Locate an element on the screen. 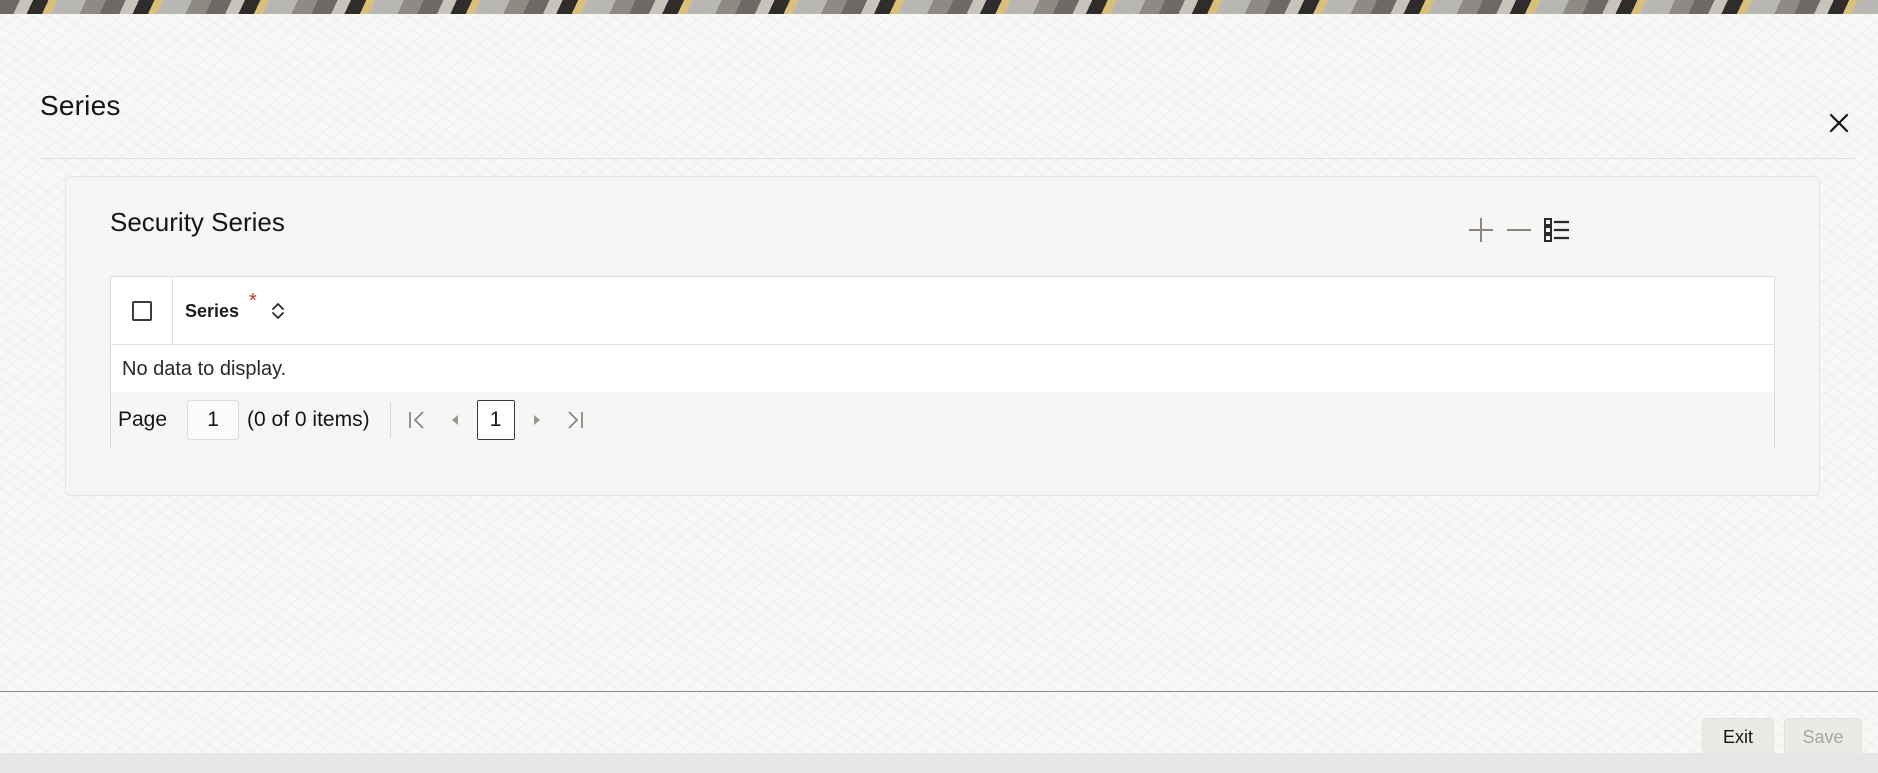 This screenshot has width=1878, height=773. header-divider is located at coordinates (948, 158).